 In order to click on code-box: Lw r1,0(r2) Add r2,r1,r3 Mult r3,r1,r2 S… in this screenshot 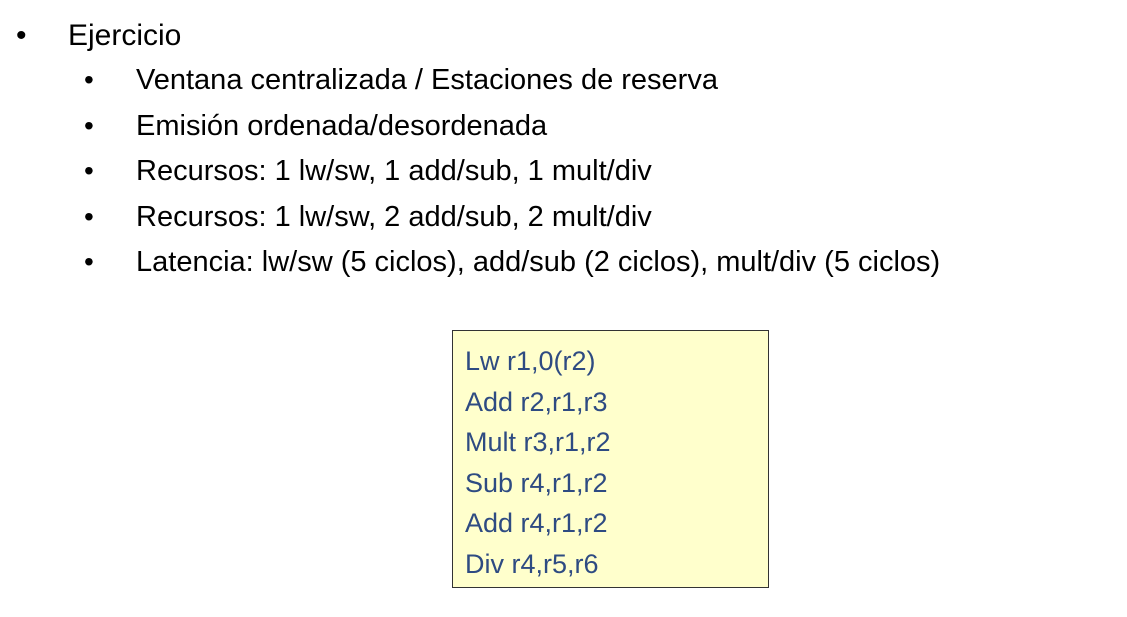, I will do `click(610, 459)`.